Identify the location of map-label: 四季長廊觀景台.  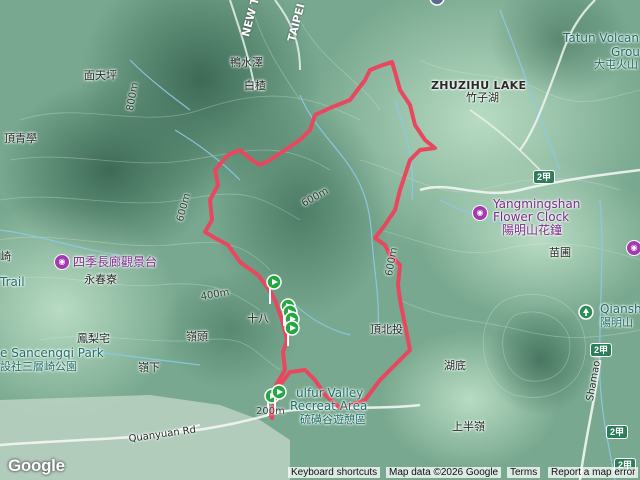
(115, 262).